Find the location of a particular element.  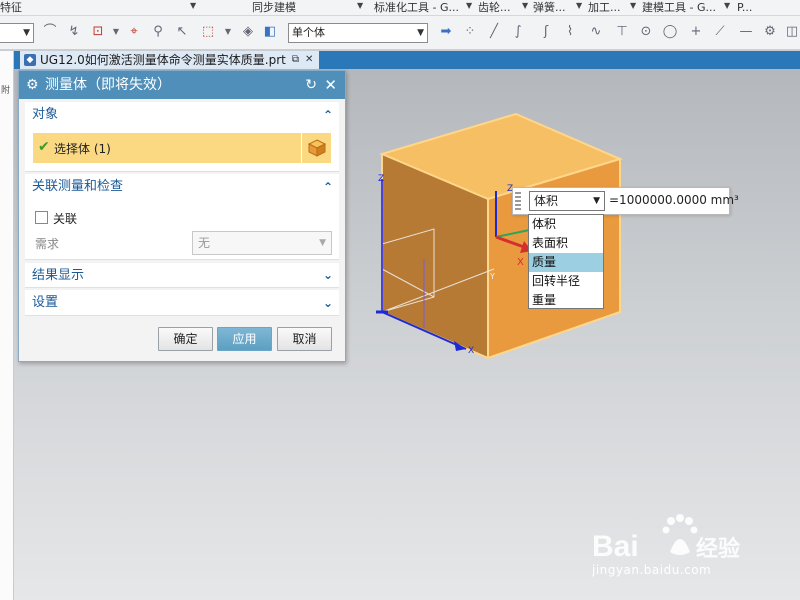

cancel-button: 取消 is located at coordinates (304, 339).